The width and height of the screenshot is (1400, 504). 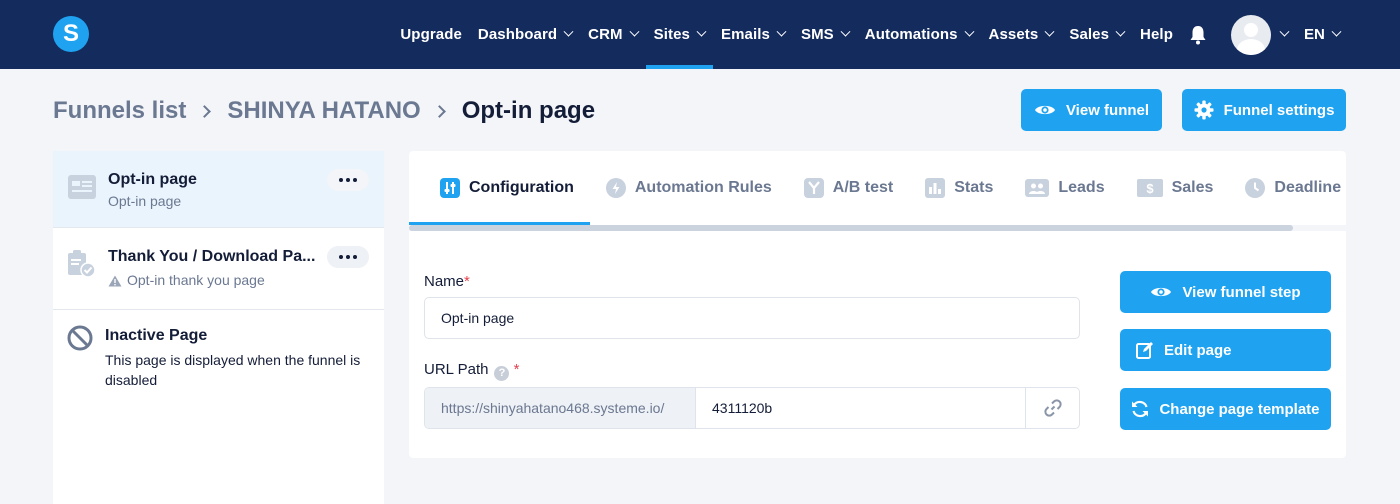 What do you see at coordinates (115, 281) in the screenshot?
I see `warning-icon` at bounding box center [115, 281].